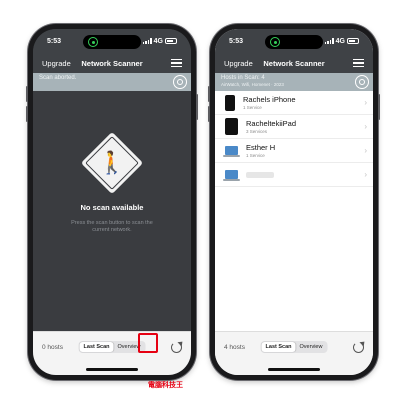 This screenshot has height=400, width=406. What do you see at coordinates (311, 347) in the screenshot?
I see `tab-overview: Overview` at bounding box center [311, 347].